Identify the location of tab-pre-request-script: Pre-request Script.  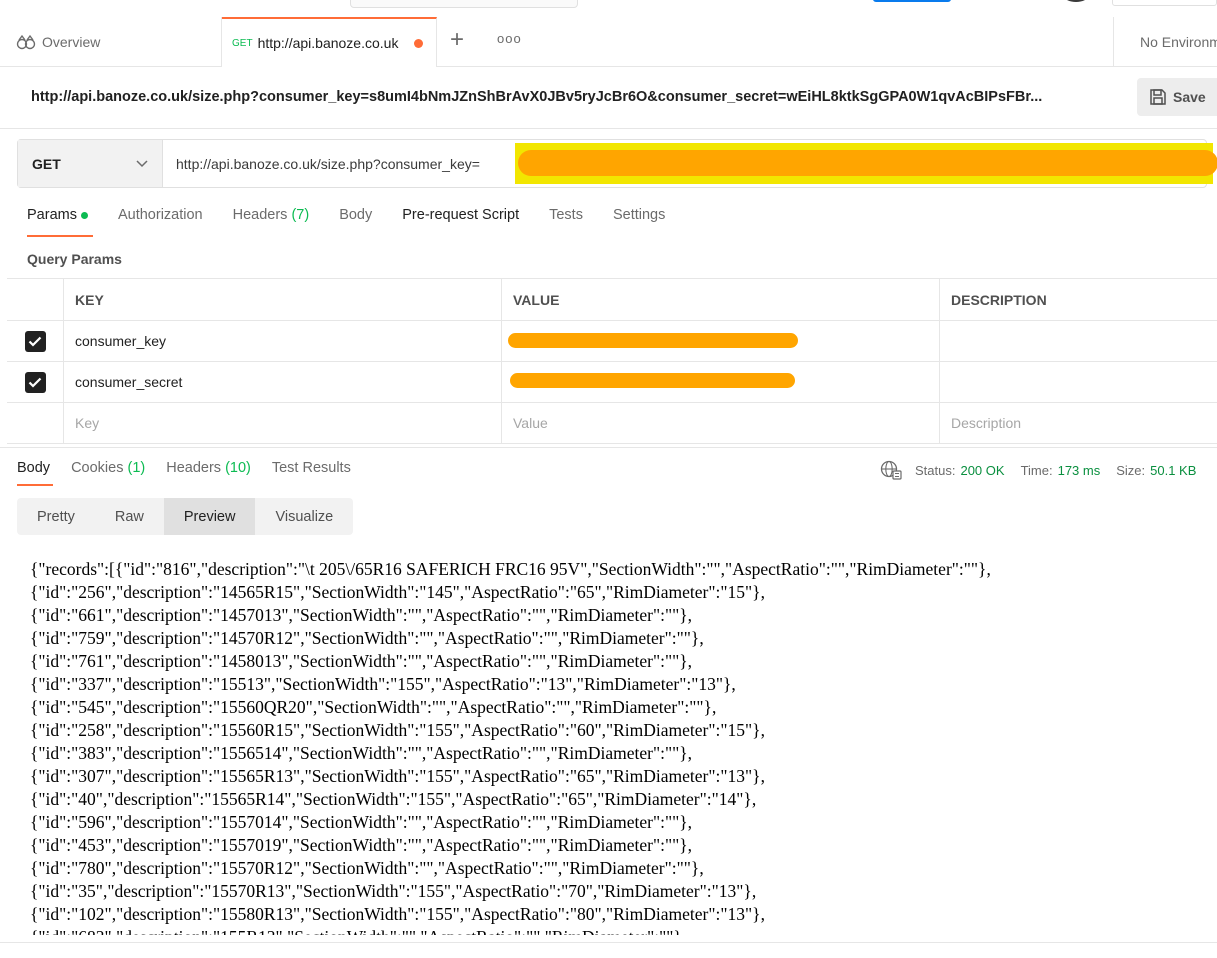
(460, 222).